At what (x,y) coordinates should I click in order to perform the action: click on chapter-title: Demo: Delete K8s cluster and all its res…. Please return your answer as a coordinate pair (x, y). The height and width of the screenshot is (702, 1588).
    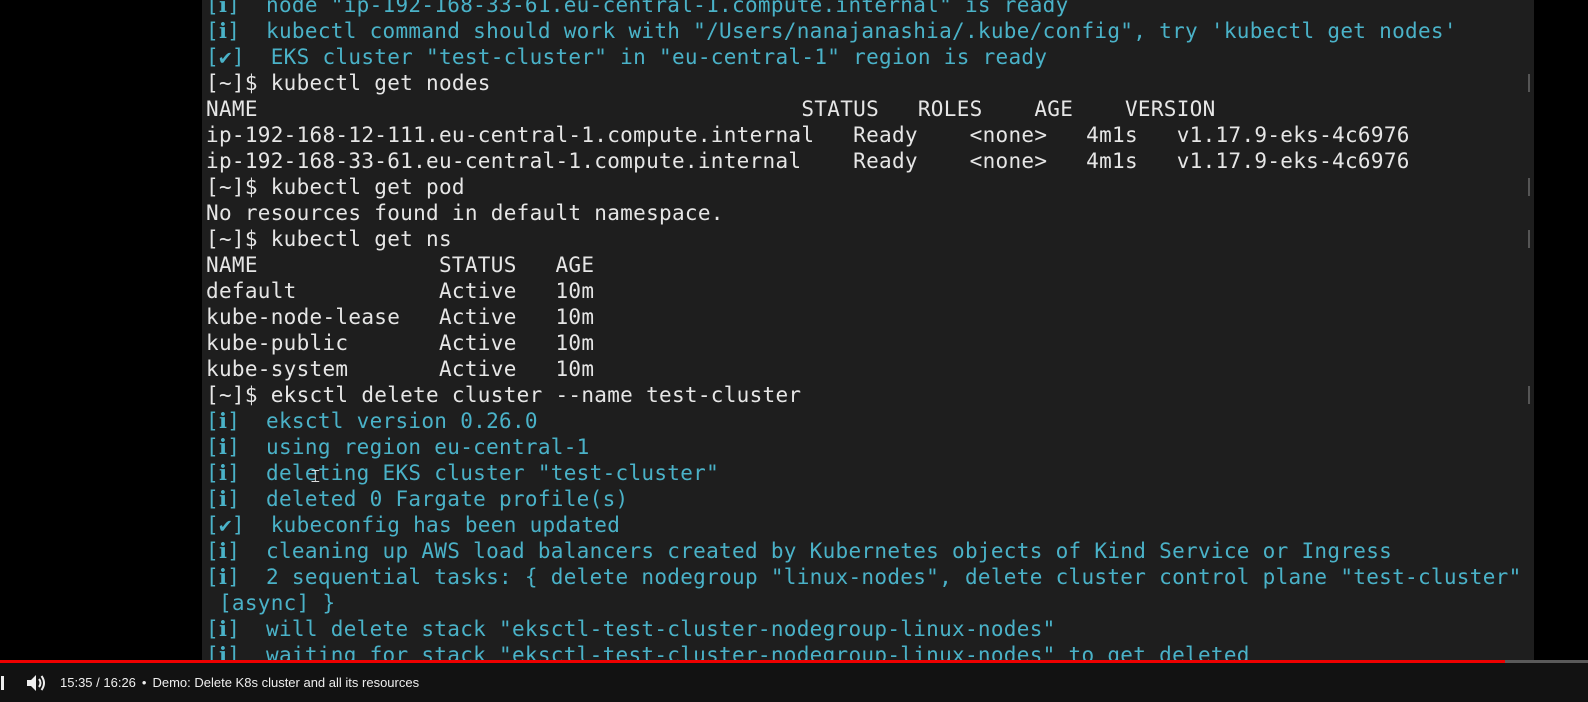
    Looking at the image, I should click on (285, 682).